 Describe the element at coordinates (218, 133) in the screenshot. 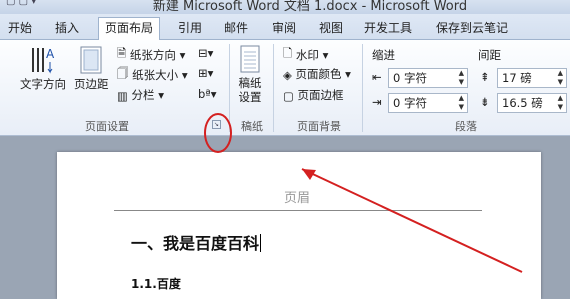

I see `annotation-circle` at that location.